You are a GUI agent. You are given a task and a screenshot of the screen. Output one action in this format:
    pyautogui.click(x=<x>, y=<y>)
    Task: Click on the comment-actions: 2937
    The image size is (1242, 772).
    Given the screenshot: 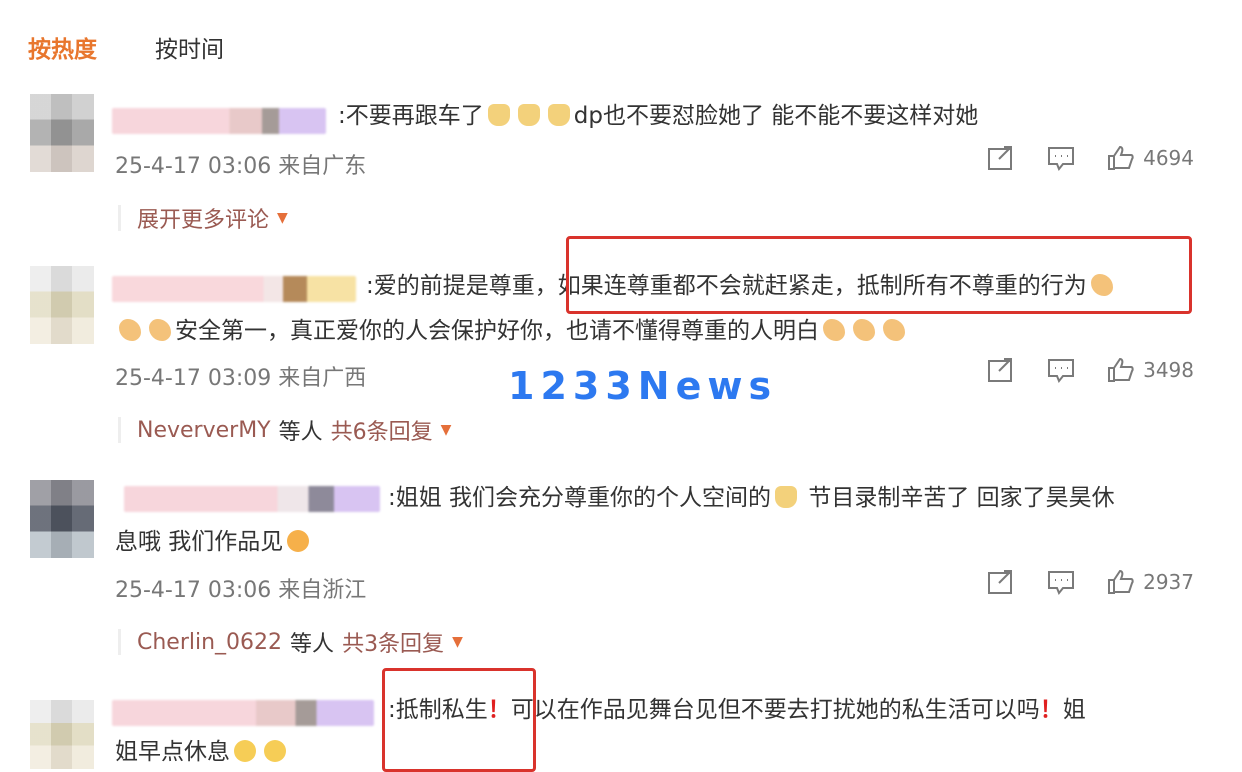 What is the action you would take?
    pyautogui.click(x=1090, y=582)
    